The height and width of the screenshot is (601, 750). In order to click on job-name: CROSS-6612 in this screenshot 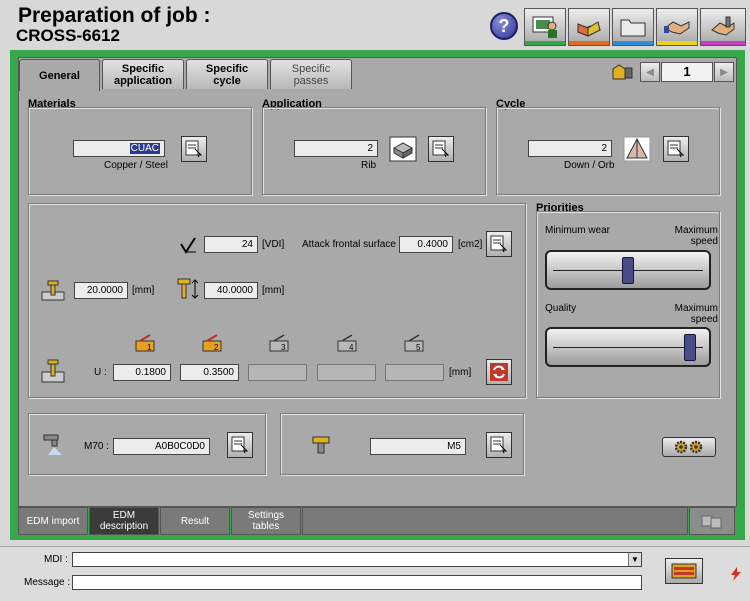, I will do `click(68, 35)`.